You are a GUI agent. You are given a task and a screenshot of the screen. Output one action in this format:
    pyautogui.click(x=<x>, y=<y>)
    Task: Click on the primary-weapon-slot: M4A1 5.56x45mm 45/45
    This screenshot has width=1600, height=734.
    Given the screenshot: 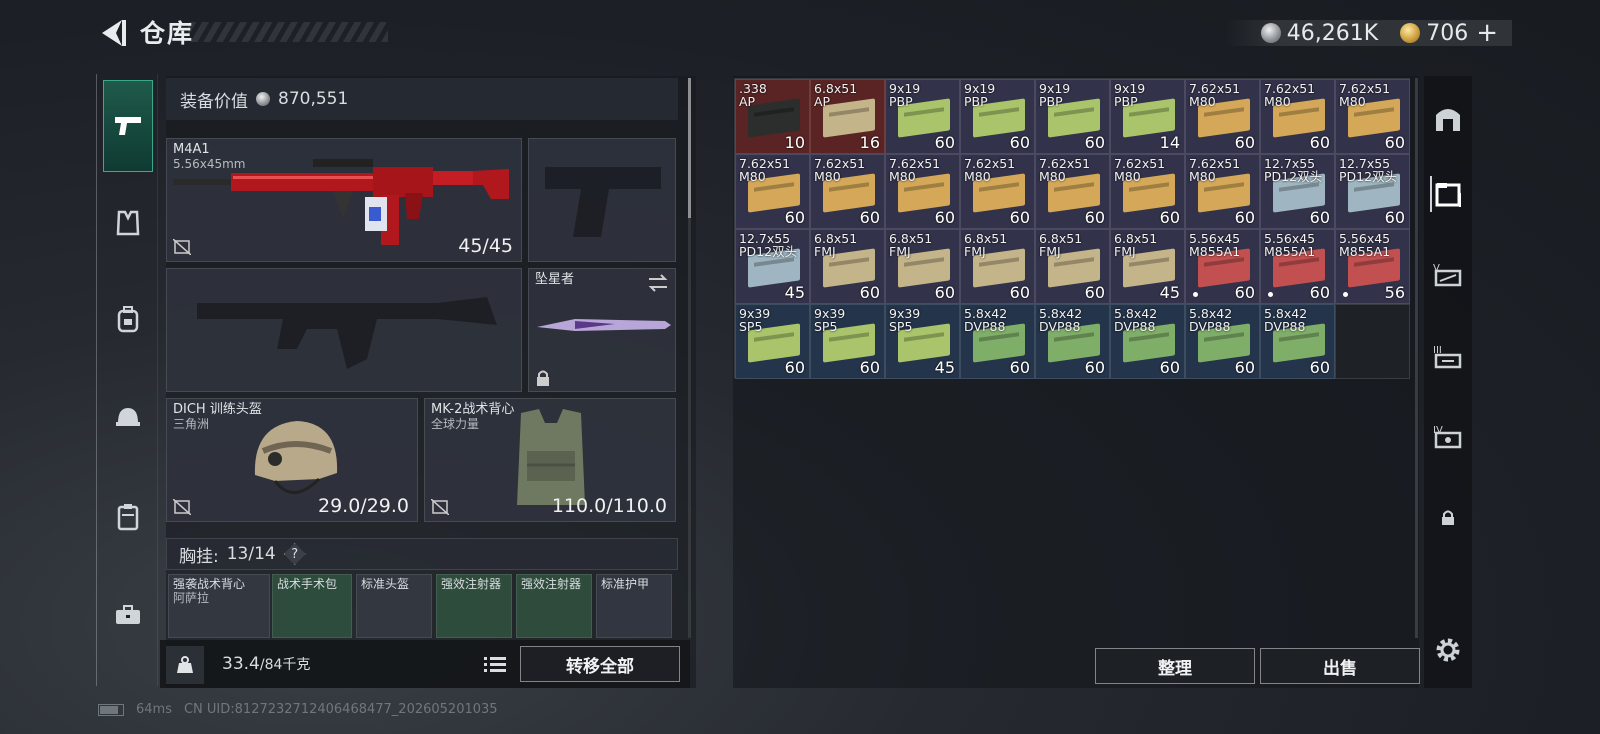 What is the action you would take?
    pyautogui.click(x=344, y=200)
    